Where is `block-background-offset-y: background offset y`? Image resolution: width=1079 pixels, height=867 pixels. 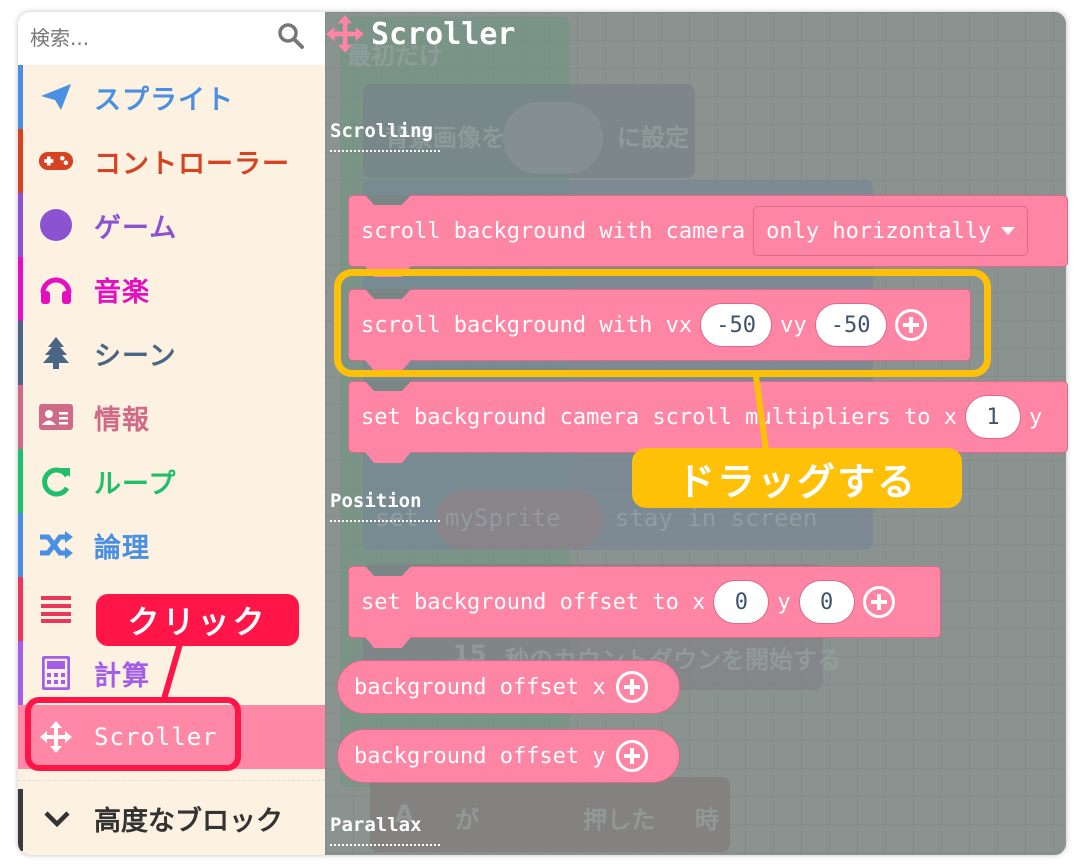 block-background-offset-y: background offset y is located at coordinates (508, 756).